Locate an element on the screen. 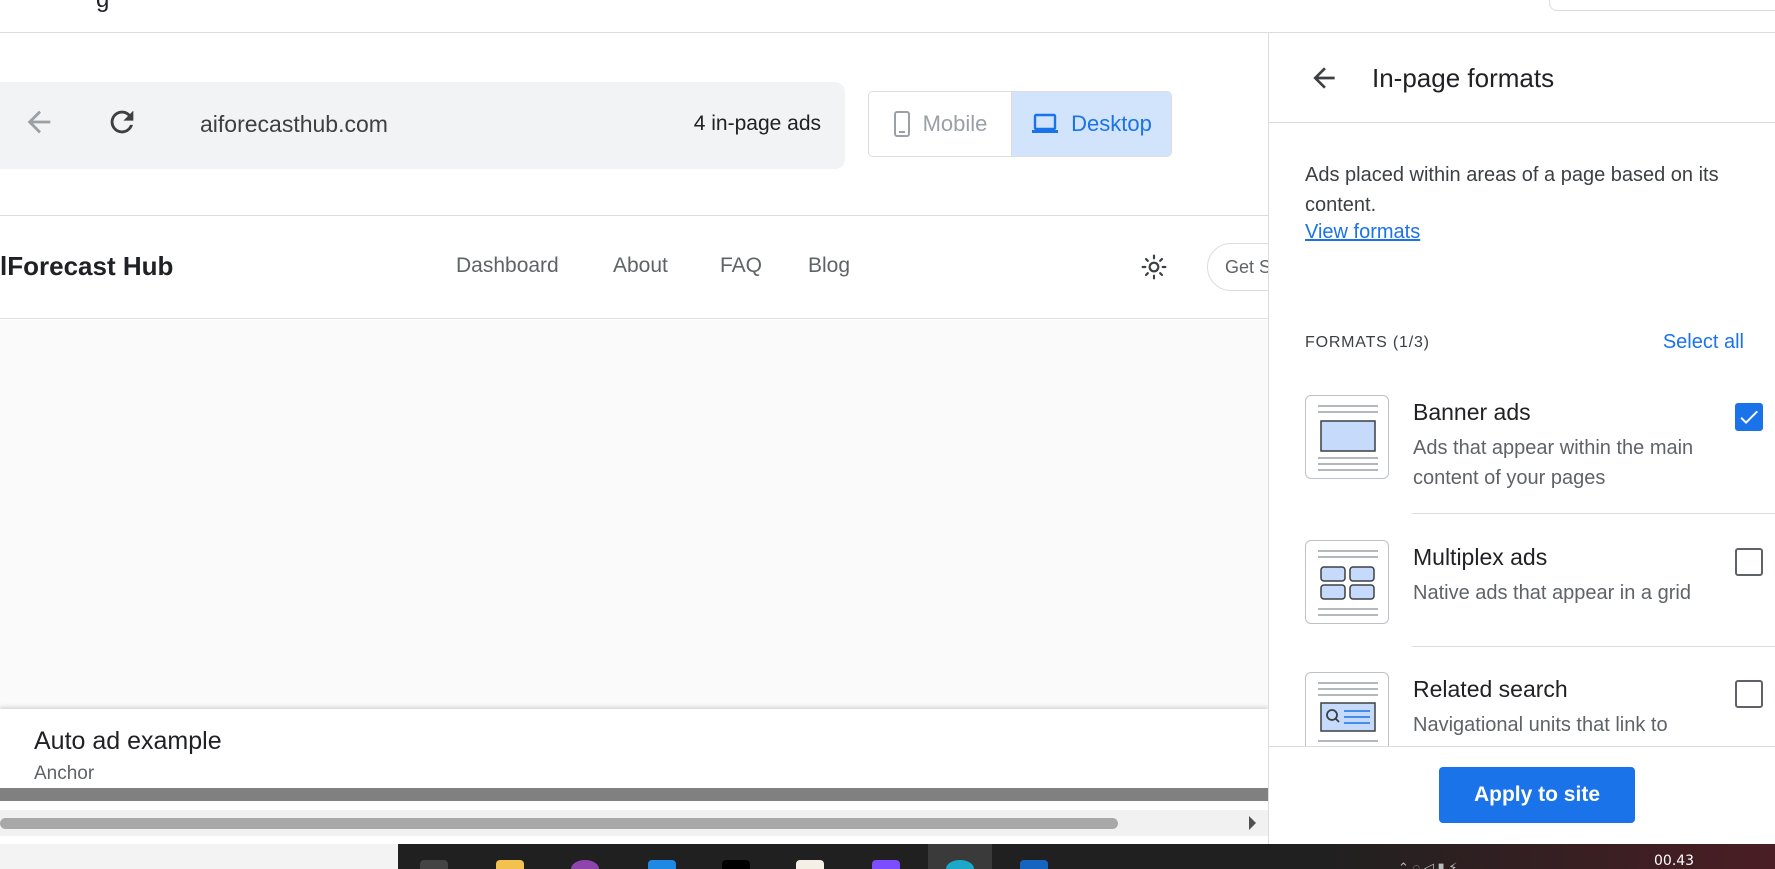 This screenshot has height=869, width=1775. cut-off-search-box is located at coordinates (1662, 5).